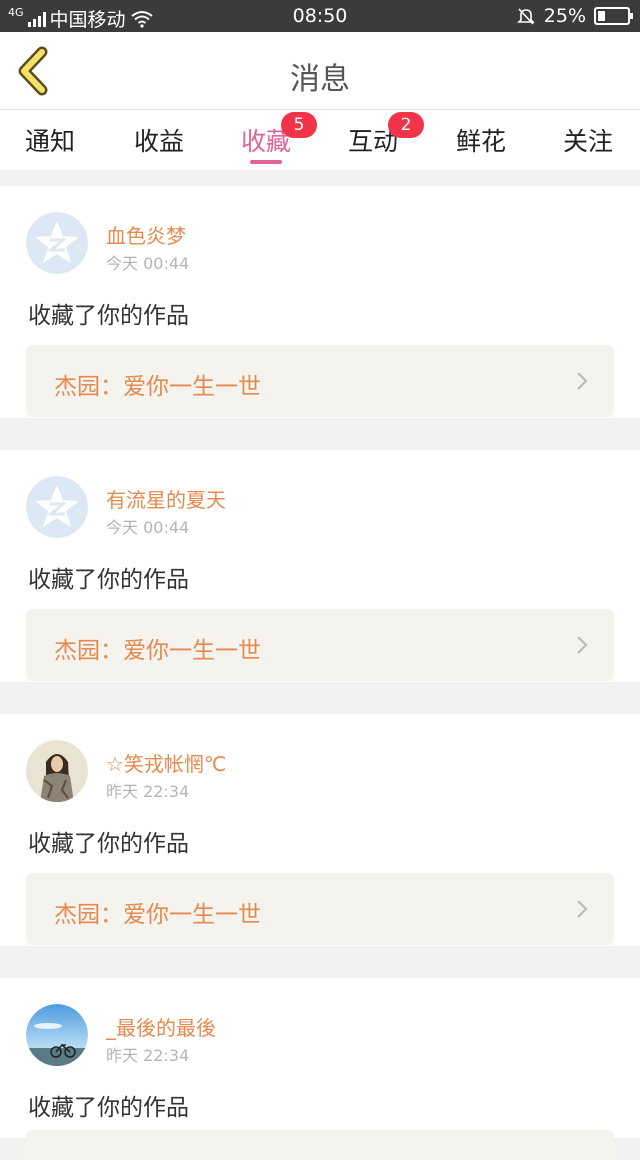 The width and height of the screenshot is (640, 1160). I want to click on sky-bicycle-avatar-icon, so click(57, 1035).